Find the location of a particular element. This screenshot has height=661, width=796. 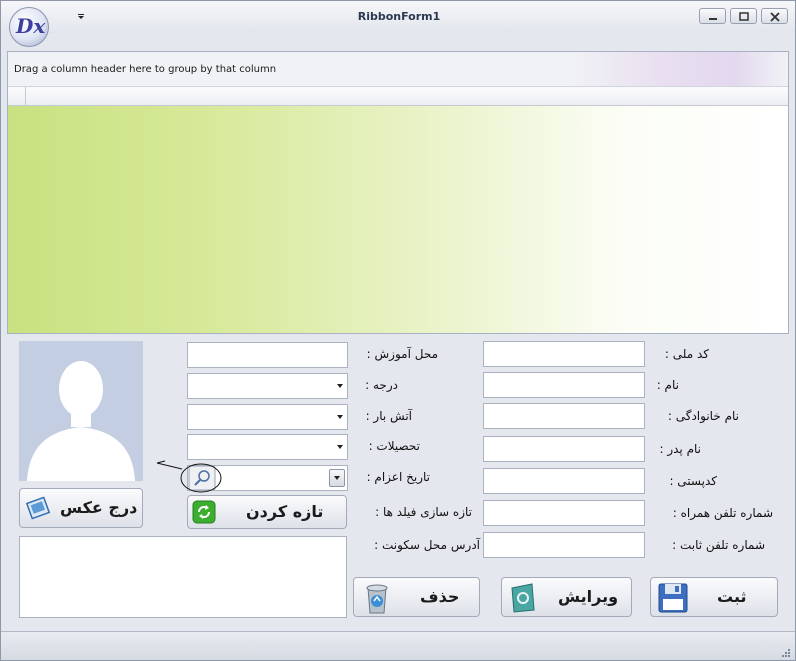

minimize-button is located at coordinates (712, 16).